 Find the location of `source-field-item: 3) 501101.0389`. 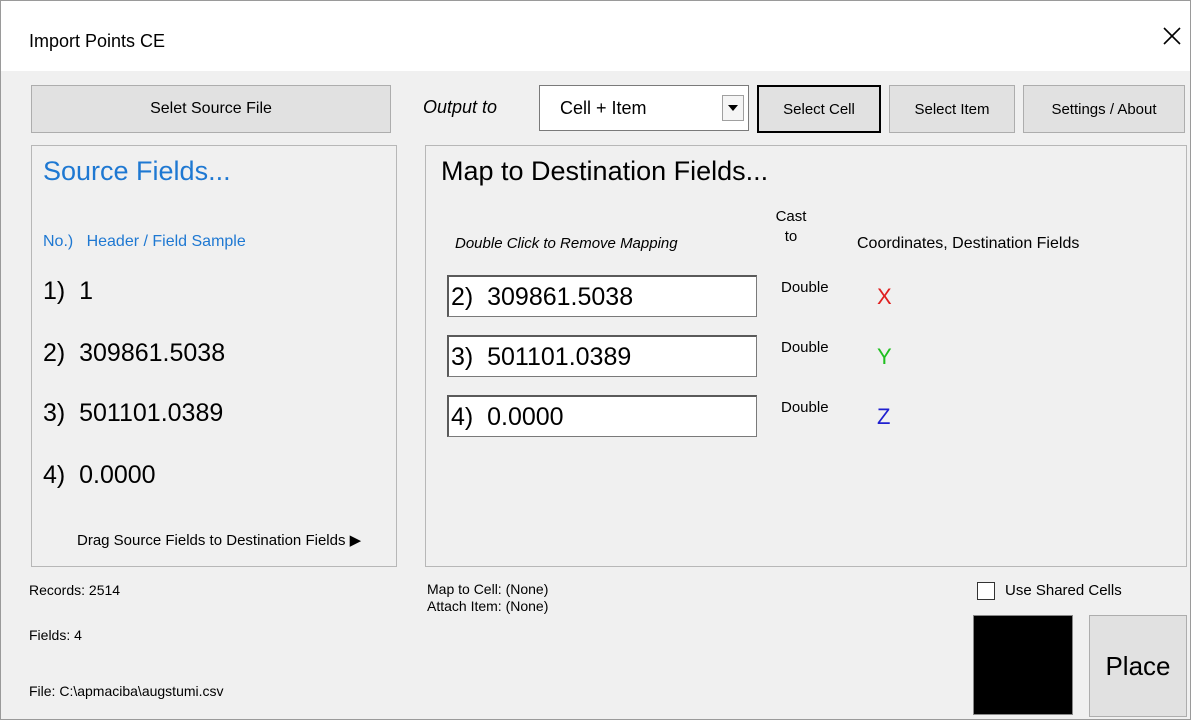

source-field-item: 3) 501101.0389 is located at coordinates (133, 413).